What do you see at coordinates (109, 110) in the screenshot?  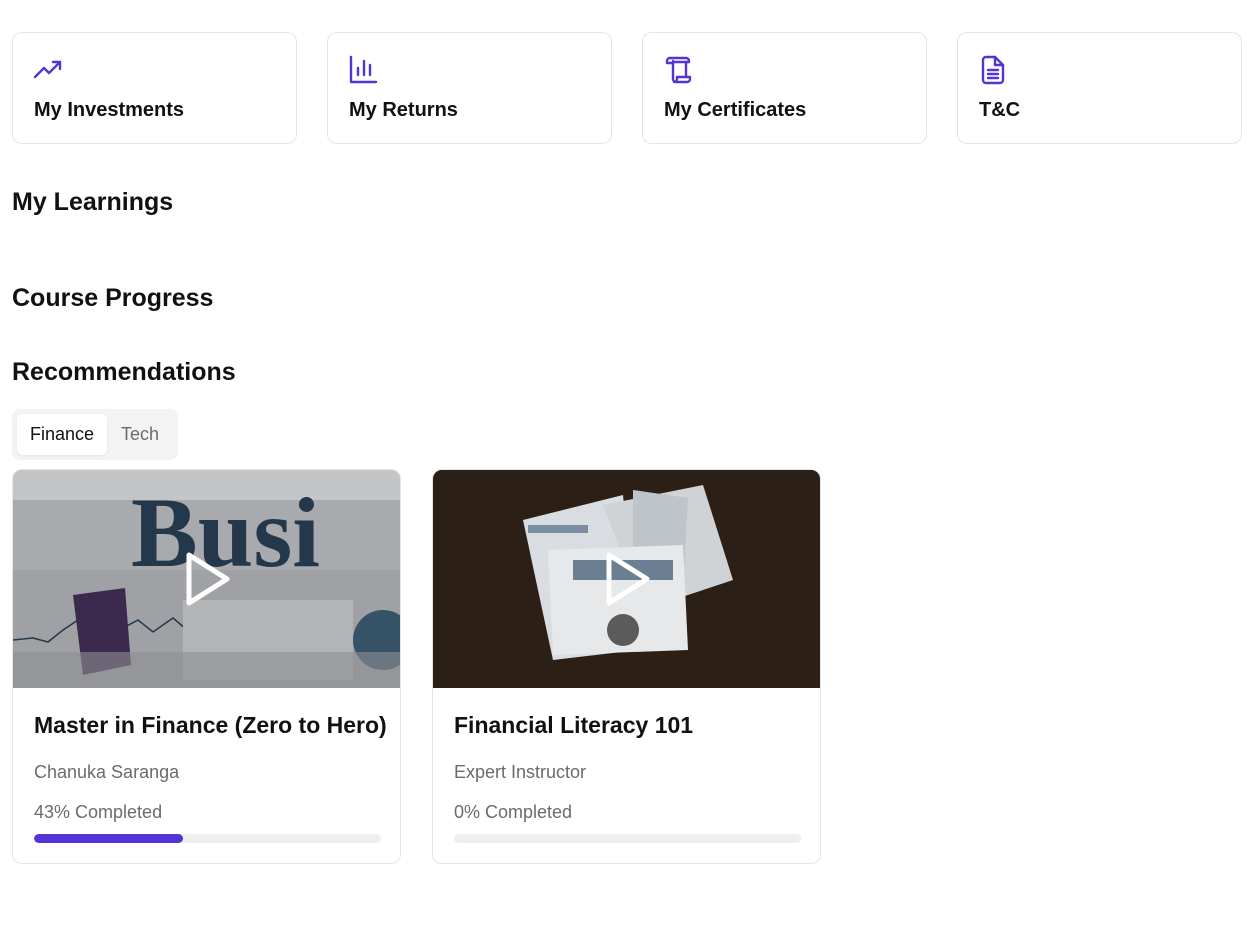 I see `quick-link-label: My Investments` at bounding box center [109, 110].